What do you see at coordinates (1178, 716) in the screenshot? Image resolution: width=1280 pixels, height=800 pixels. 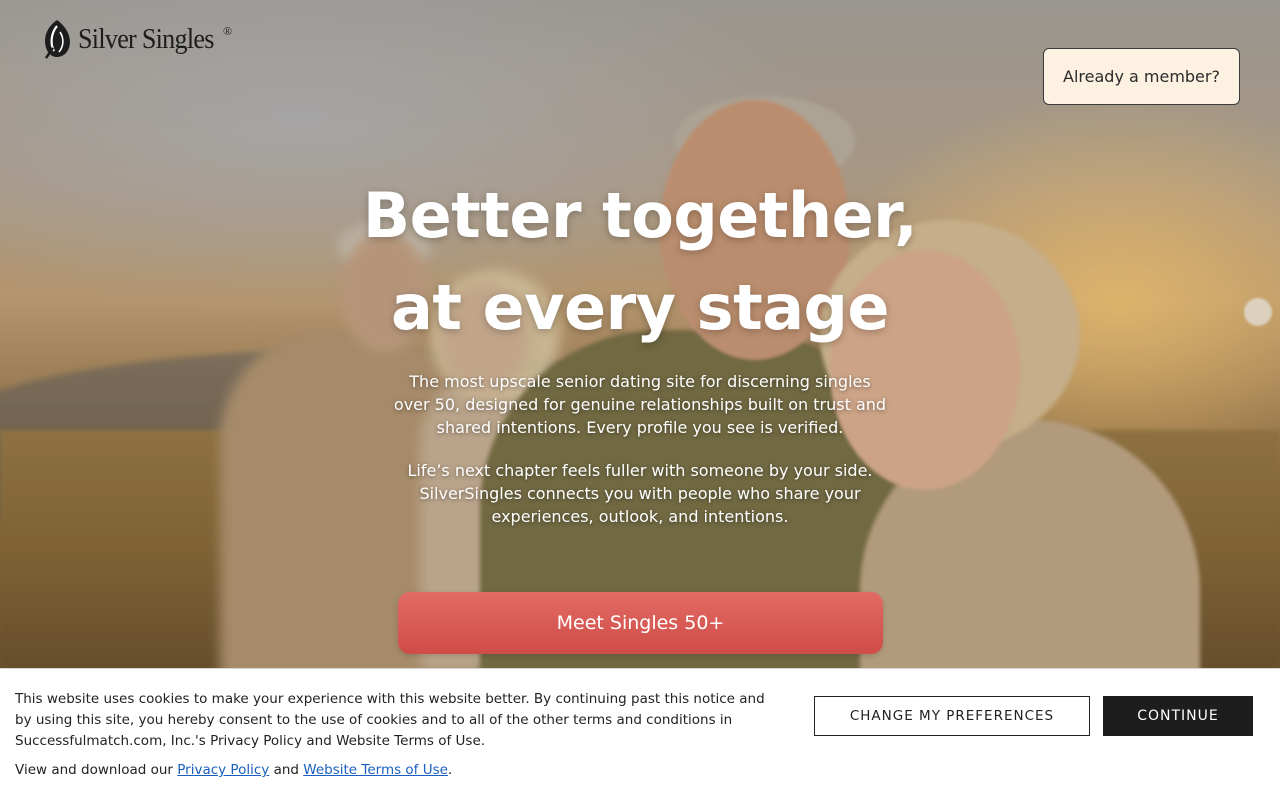 I see `continue-button: CONTINUE` at bounding box center [1178, 716].